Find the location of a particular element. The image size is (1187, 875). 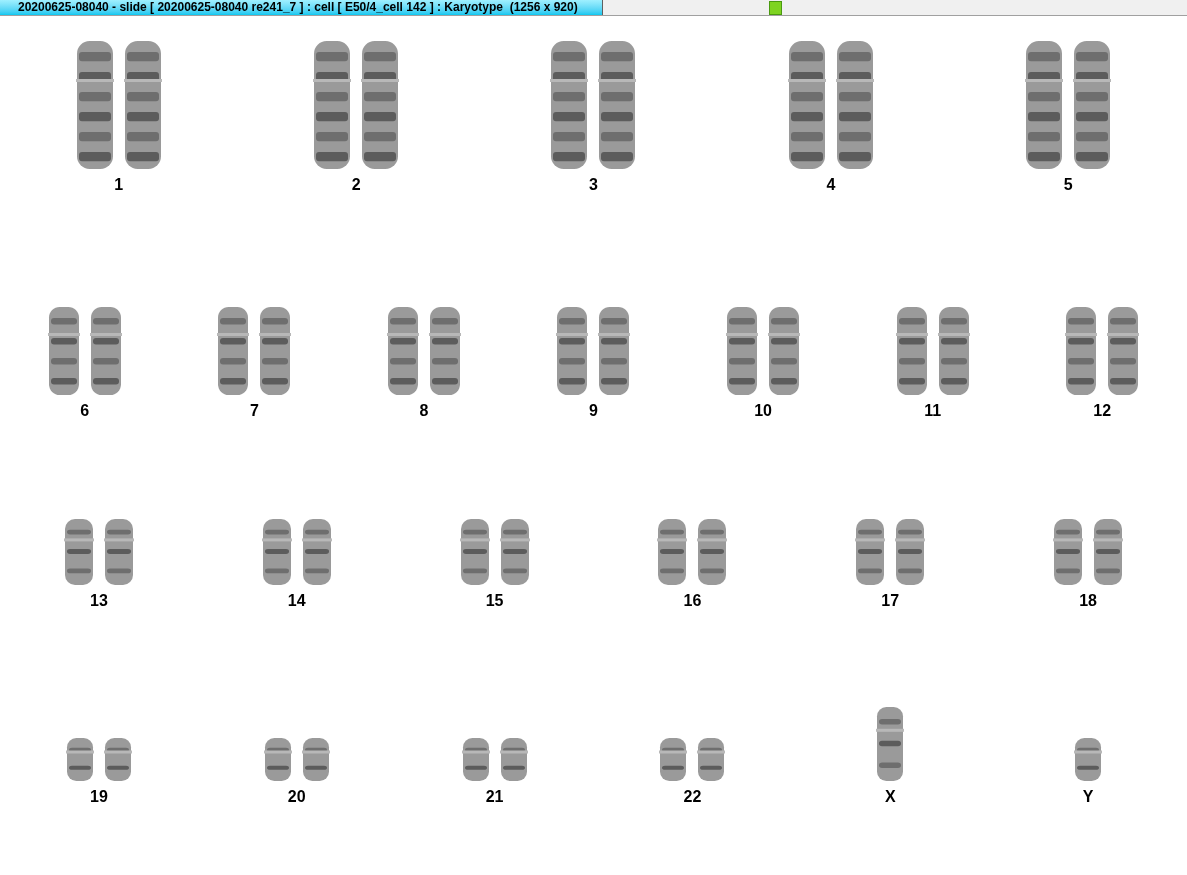

chromosome-label: 12 is located at coordinates (1102, 411).